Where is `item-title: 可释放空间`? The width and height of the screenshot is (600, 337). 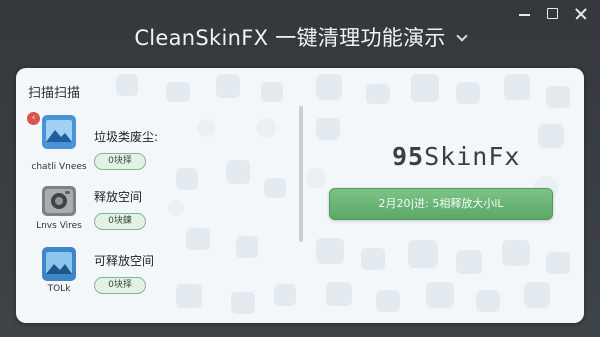 item-title: 可释放空间 is located at coordinates (124, 261).